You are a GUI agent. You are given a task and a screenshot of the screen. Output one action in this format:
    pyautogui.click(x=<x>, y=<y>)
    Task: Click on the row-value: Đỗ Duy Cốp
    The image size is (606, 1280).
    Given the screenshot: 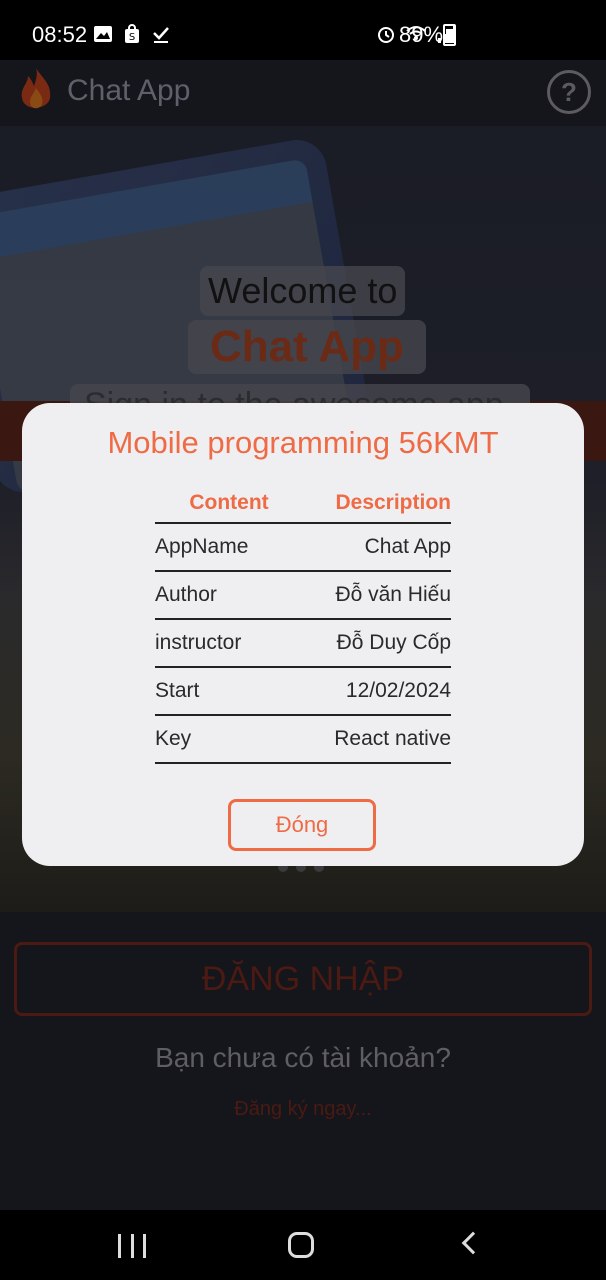 What is the action you would take?
    pyautogui.click(x=377, y=643)
    